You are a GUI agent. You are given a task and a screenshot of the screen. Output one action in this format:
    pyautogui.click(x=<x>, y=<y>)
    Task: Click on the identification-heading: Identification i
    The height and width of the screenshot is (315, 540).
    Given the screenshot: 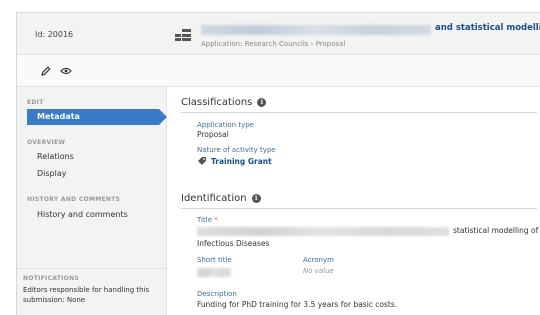 What is the action you would take?
    pyautogui.click(x=221, y=198)
    